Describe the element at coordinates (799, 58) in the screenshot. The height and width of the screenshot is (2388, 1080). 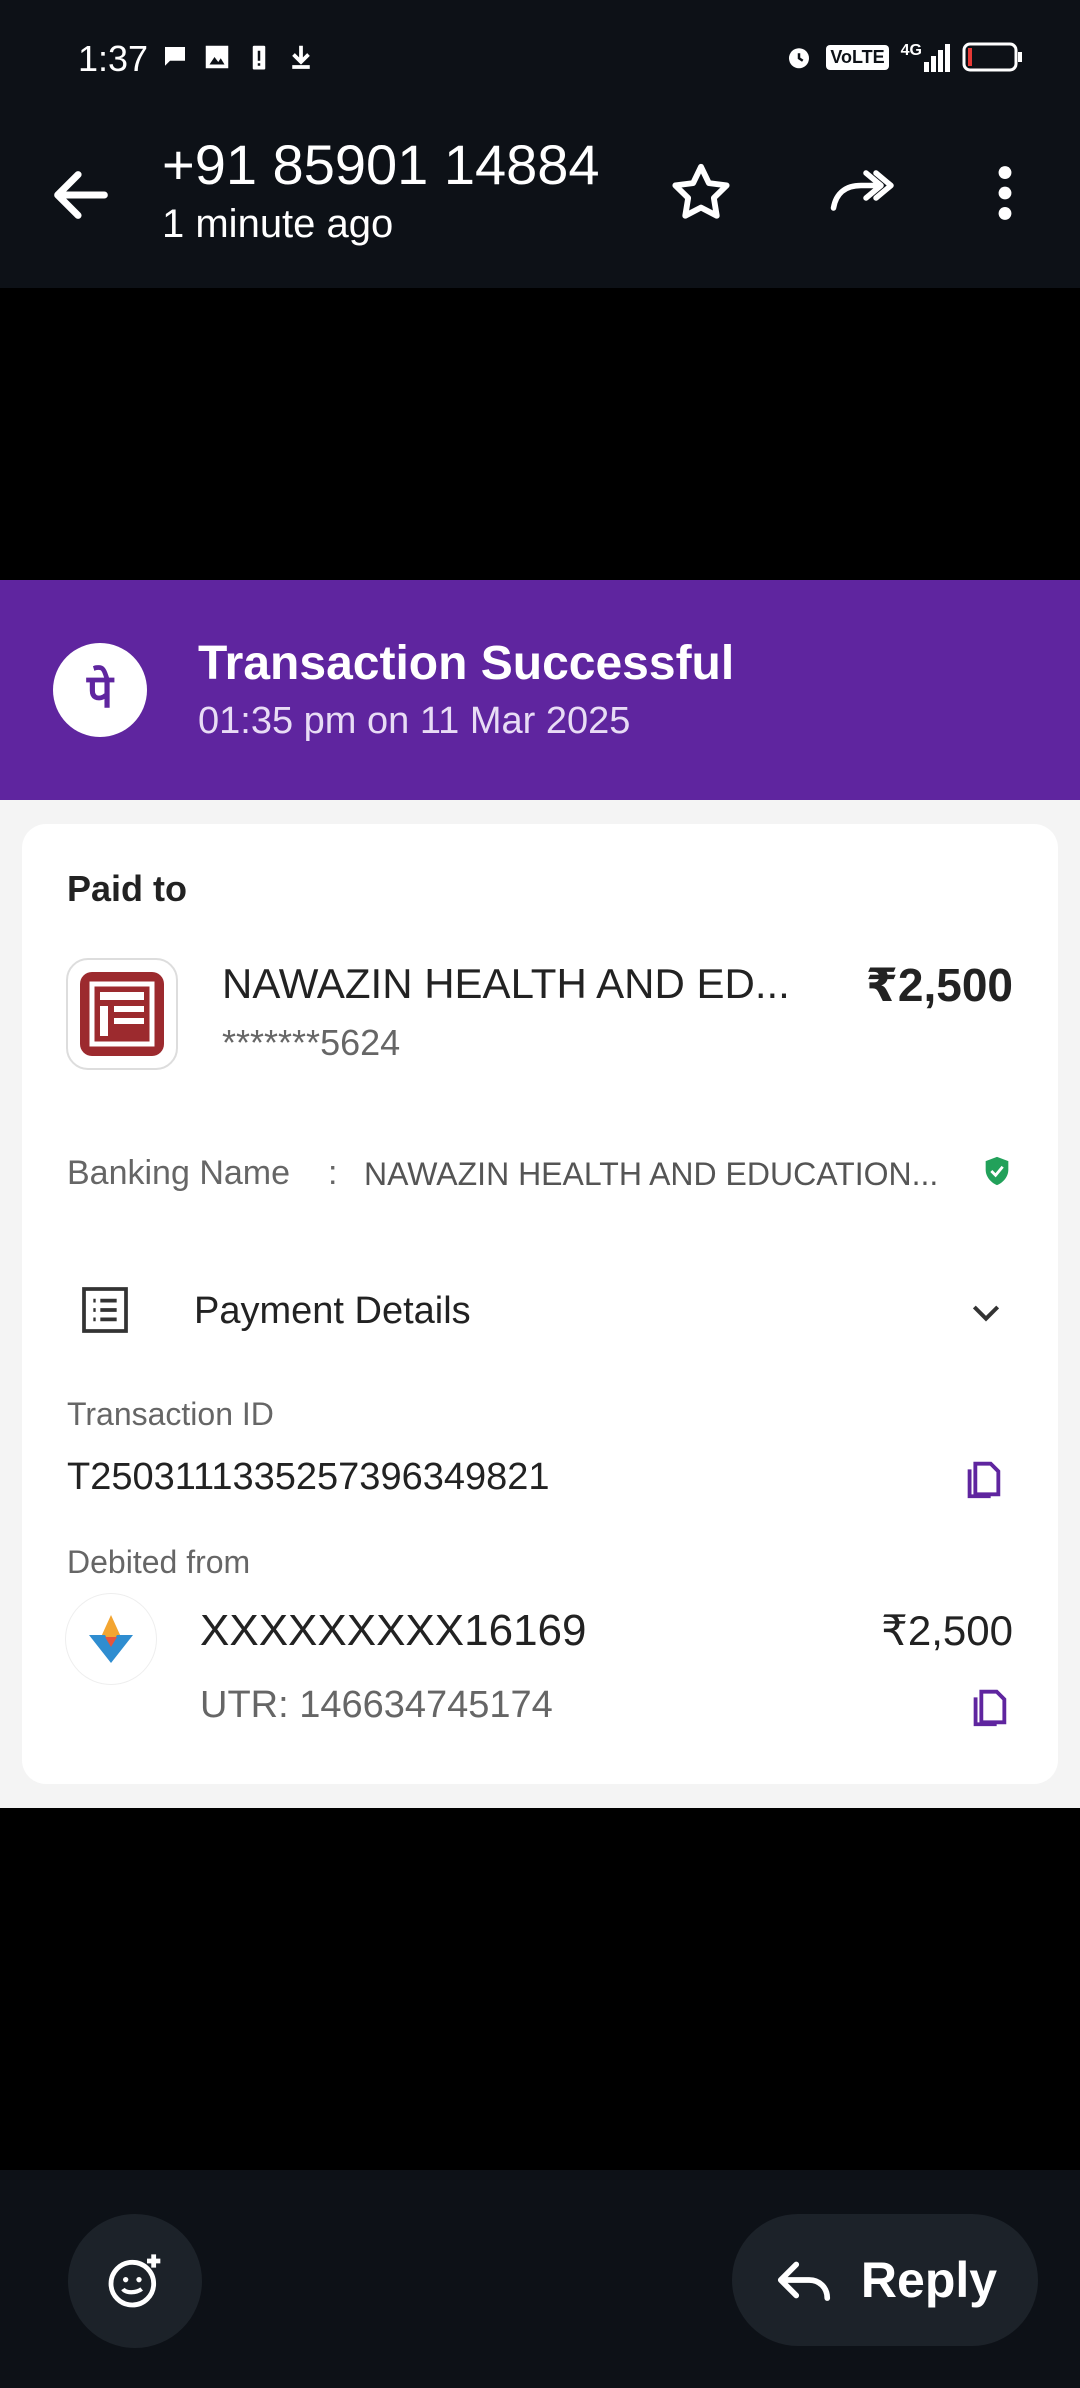
I see `alarm-icon` at that location.